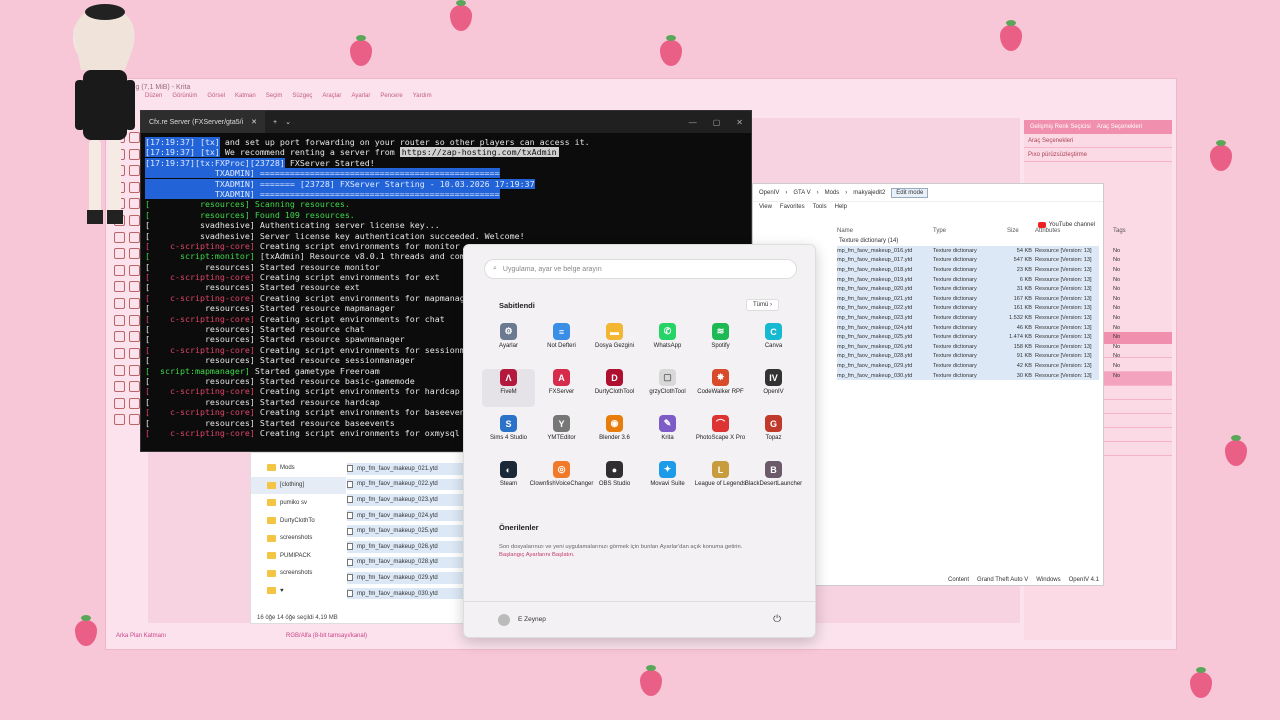  I want to click on app-tile: ✸ CodeWalker RPF, so click(720, 388).